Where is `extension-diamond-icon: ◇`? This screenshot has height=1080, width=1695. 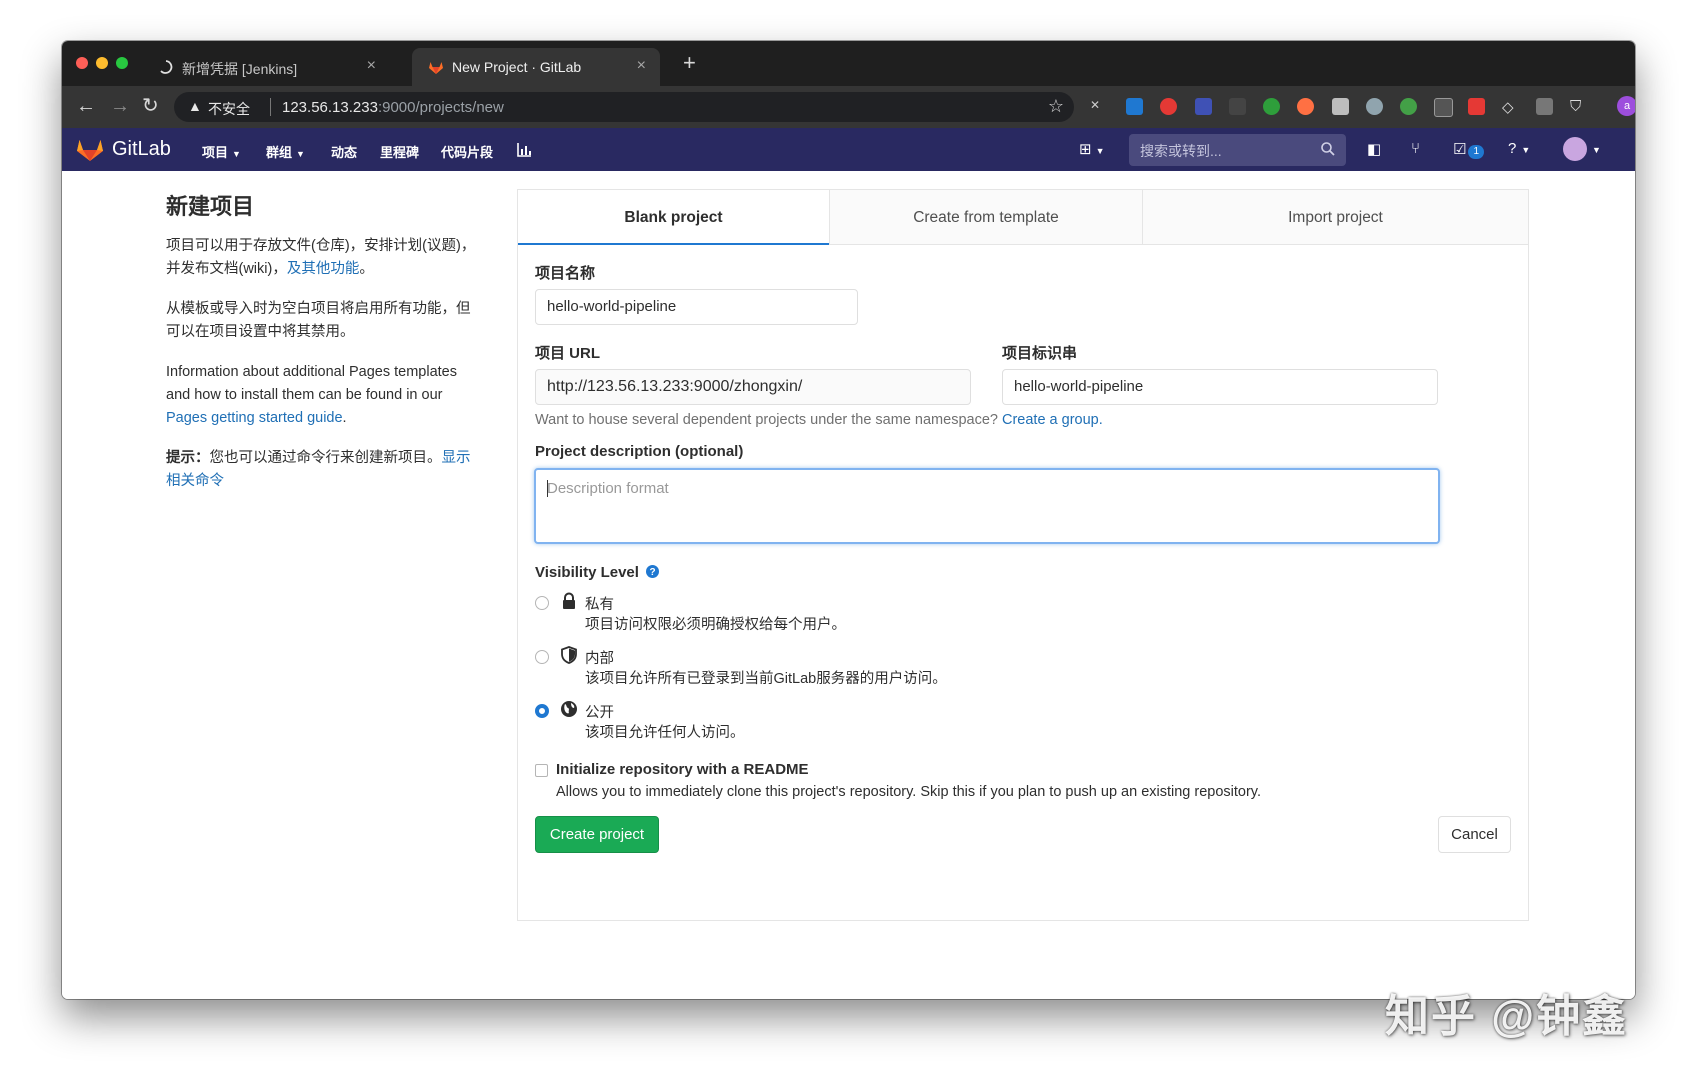
extension-diamond-icon: ◇ is located at coordinates (1510, 107).